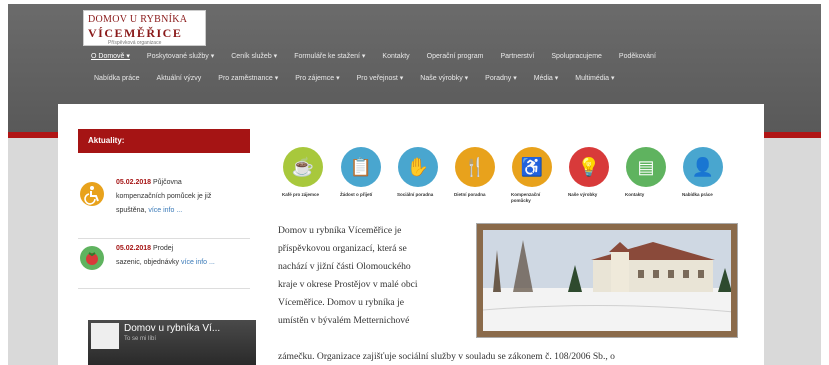  What do you see at coordinates (517, 56) in the screenshot?
I see `nav-partnerstvi: Partnerství` at bounding box center [517, 56].